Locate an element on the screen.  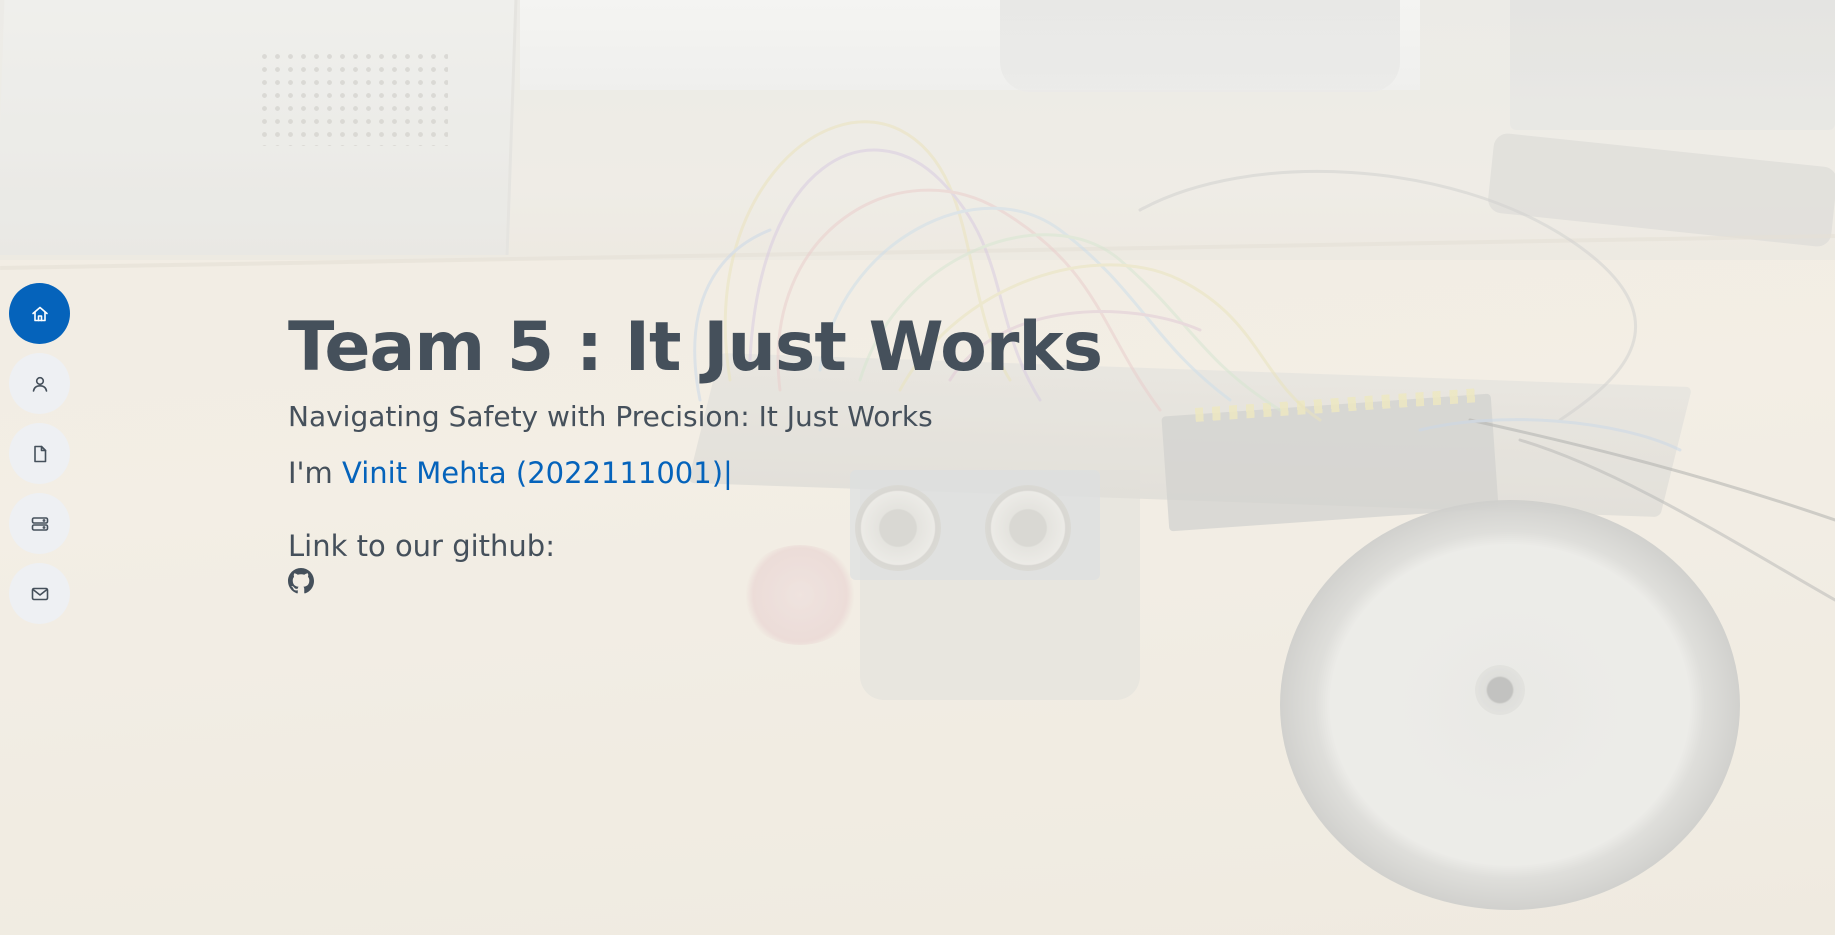
hero-title: Team 5 : It Just Works is located at coordinates (695, 347).